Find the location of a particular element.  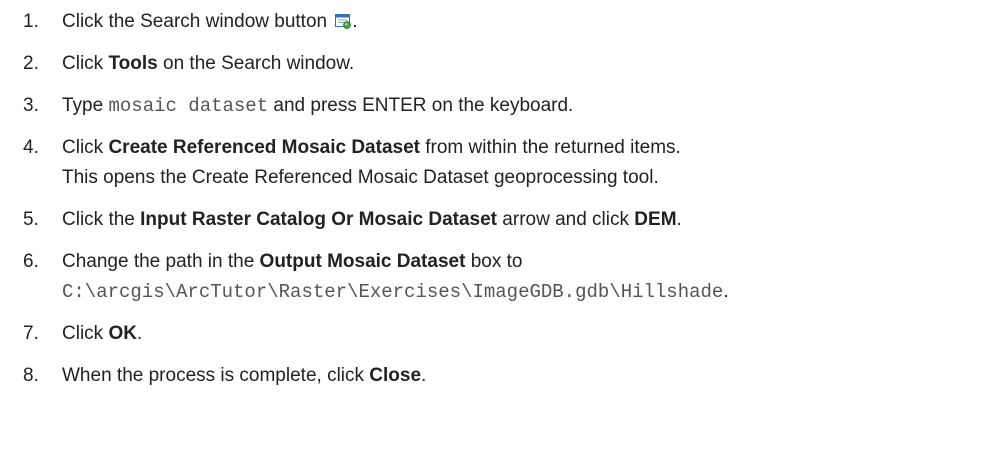

ui-term: Output Mosaic Dataset is located at coordinates (362, 261).